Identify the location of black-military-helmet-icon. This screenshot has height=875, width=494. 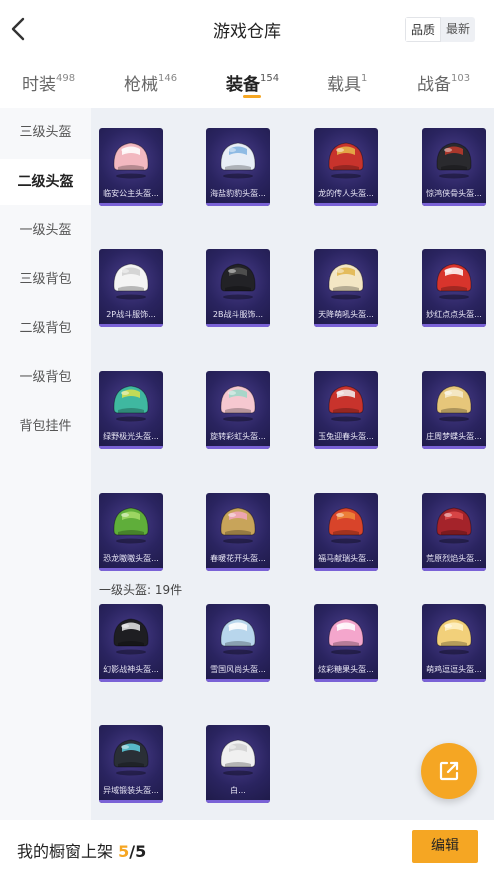
(238, 281).